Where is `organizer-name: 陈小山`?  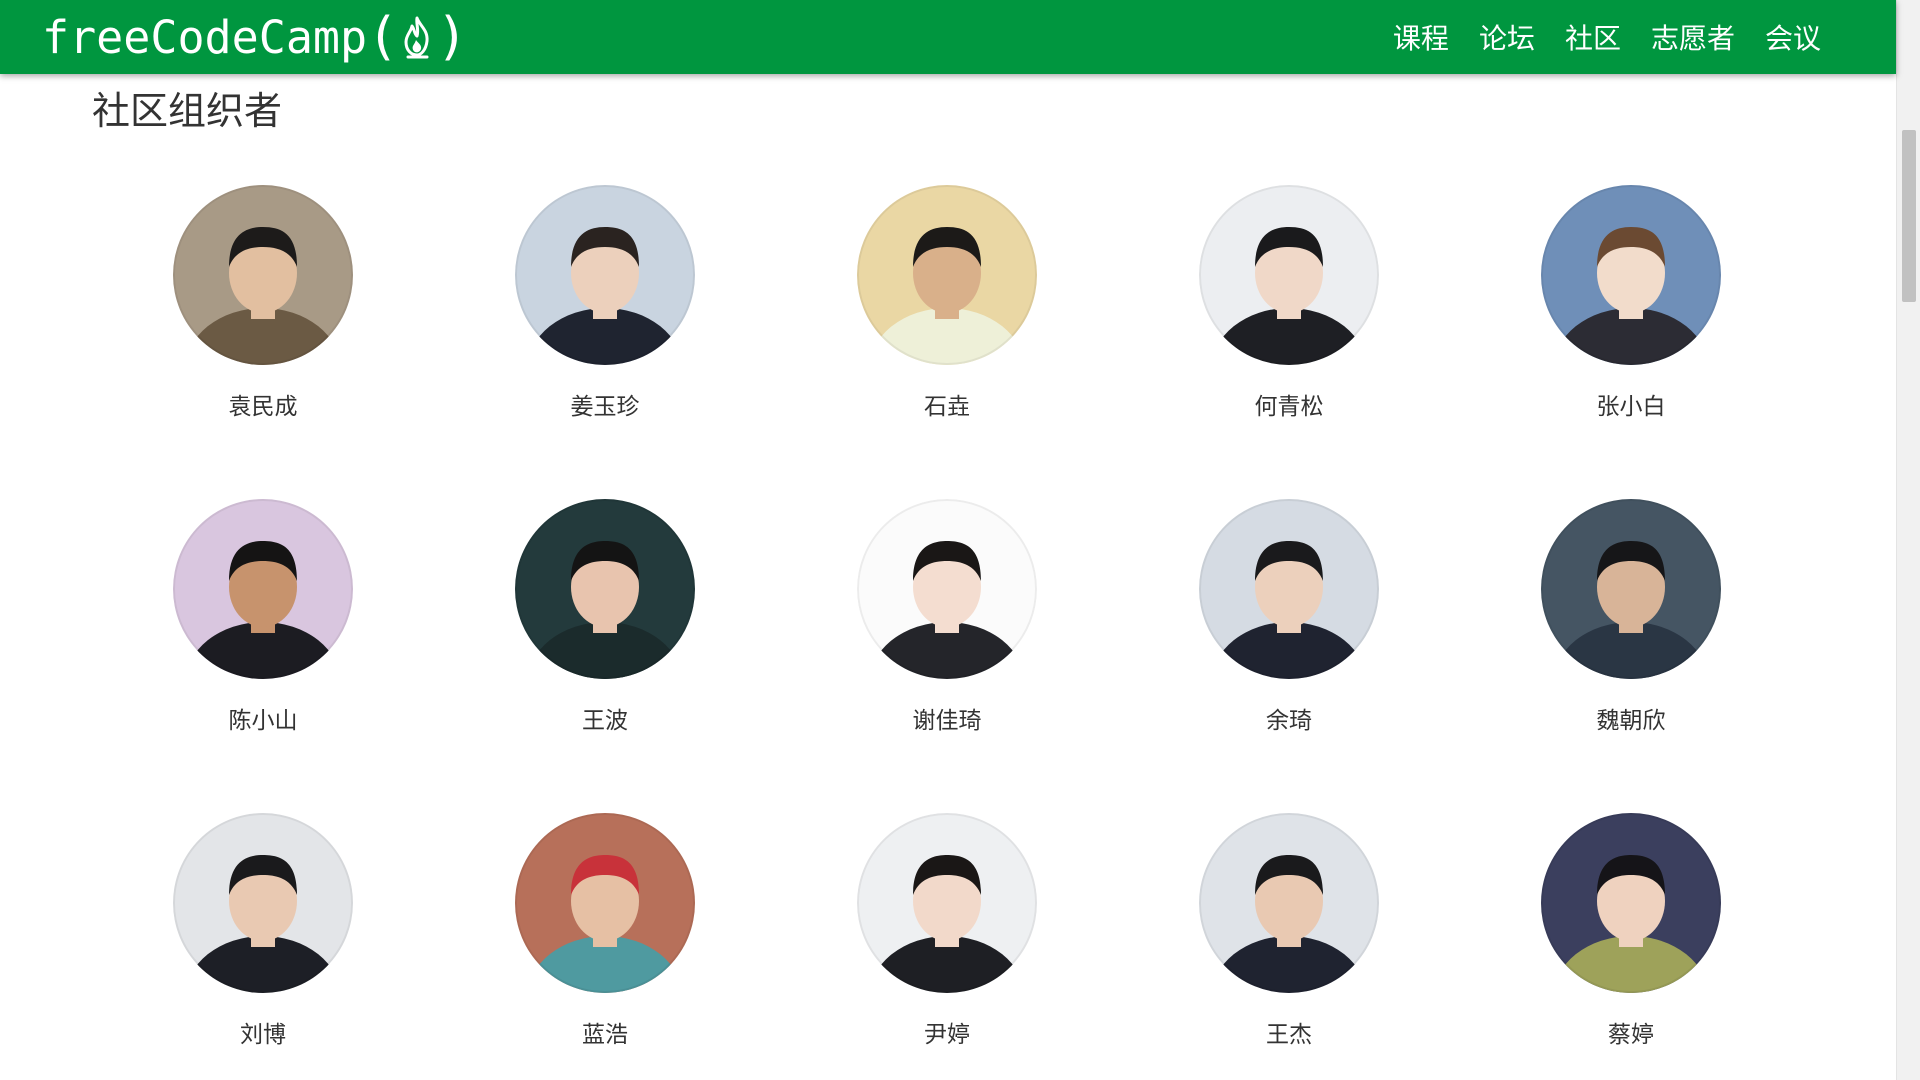
organizer-name: 陈小山 is located at coordinates (263, 721).